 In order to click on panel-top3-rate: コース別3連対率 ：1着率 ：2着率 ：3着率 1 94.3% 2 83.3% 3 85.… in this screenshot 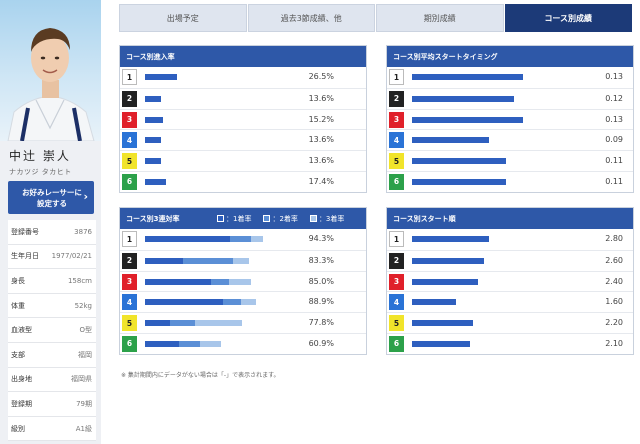, I will do `click(243, 281)`.